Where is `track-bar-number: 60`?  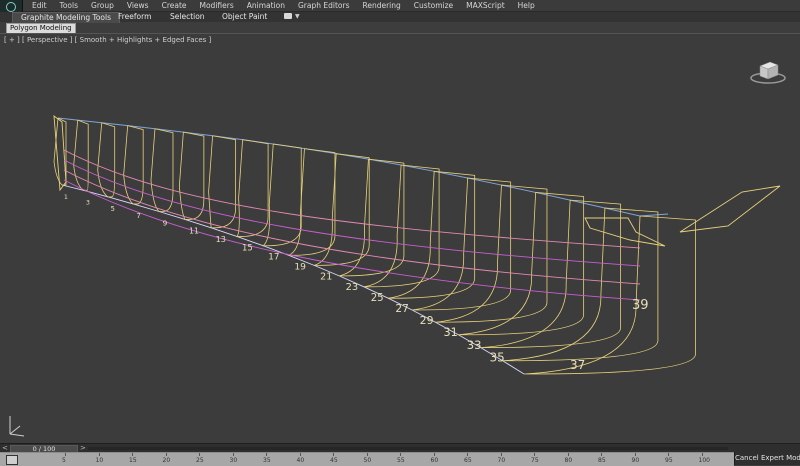
track-bar-number: 60 is located at coordinates (434, 460).